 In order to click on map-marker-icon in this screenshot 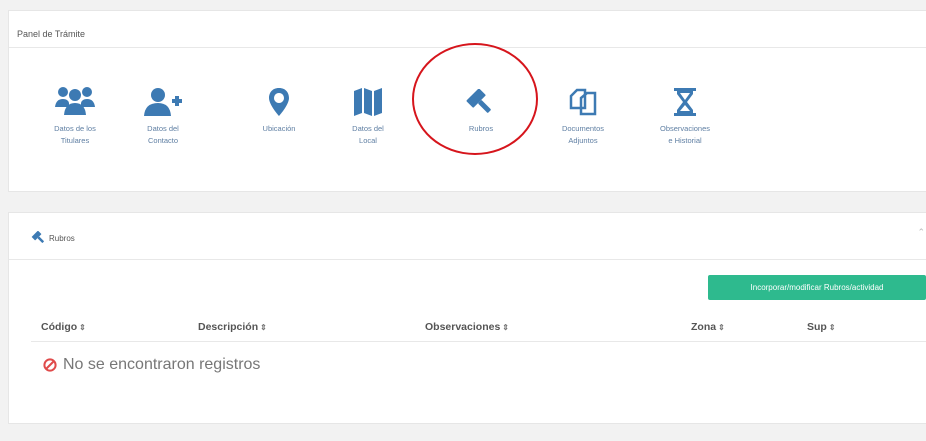, I will do `click(279, 102)`.